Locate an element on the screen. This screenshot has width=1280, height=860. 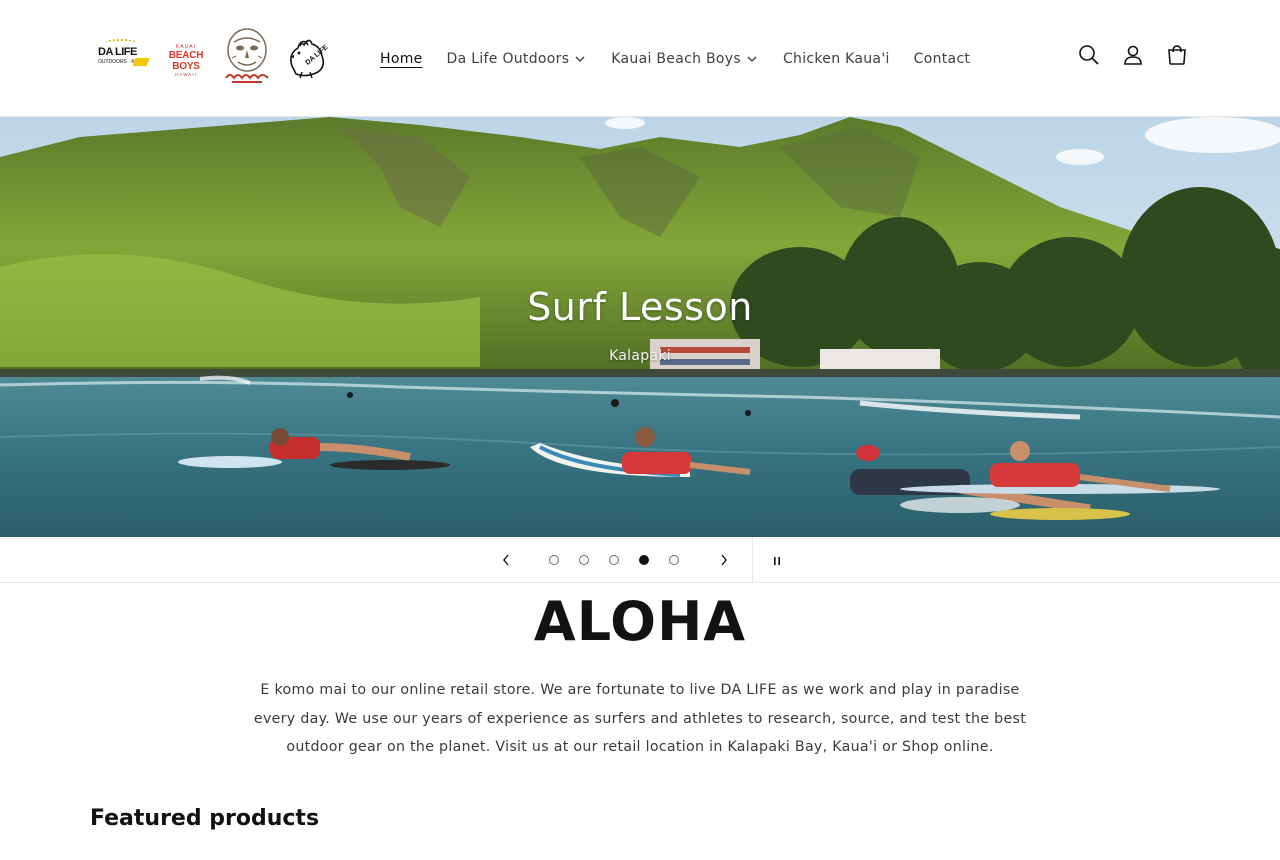
nav-item-kauai-beach-boys: Kauai Beach Boys is located at coordinates (685, 59).